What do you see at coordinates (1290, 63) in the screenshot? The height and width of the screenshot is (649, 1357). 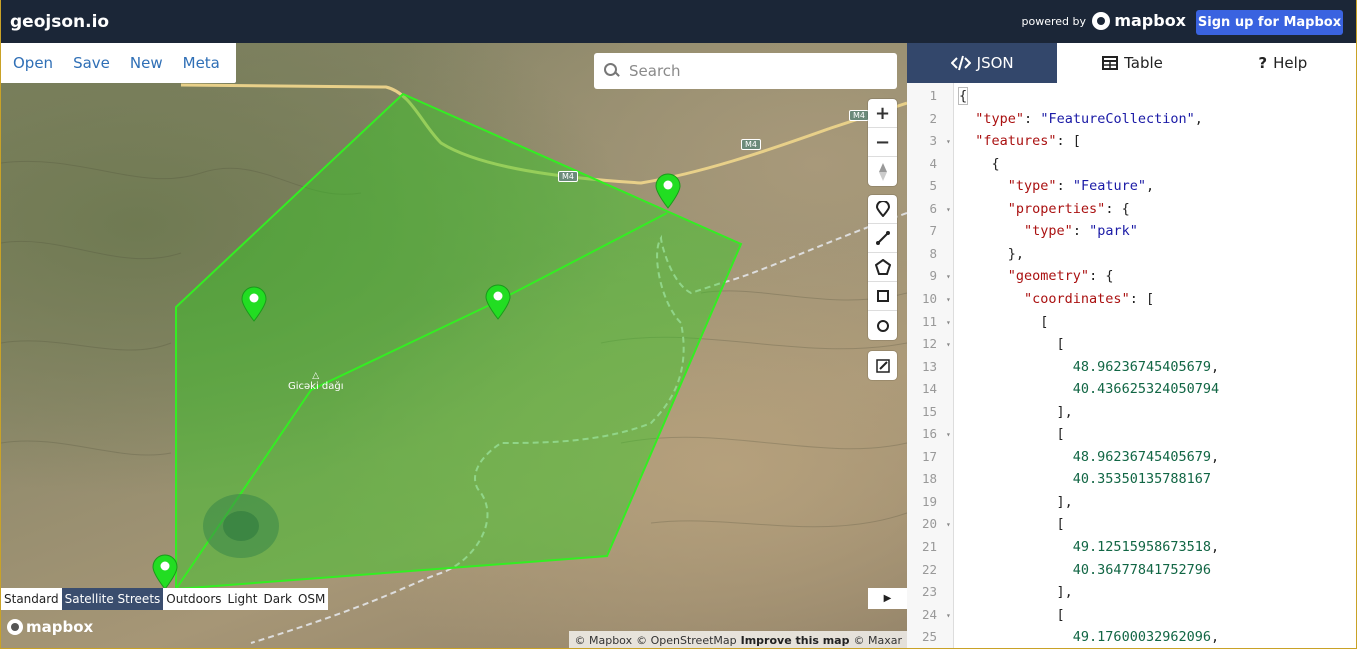 I see `tab-help-label: Help` at bounding box center [1290, 63].